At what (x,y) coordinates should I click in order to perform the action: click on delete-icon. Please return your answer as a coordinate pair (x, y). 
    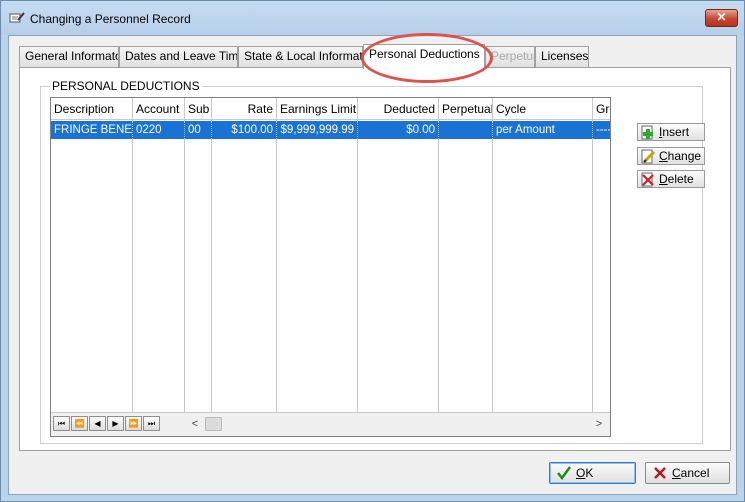
    Looking at the image, I should click on (647, 179).